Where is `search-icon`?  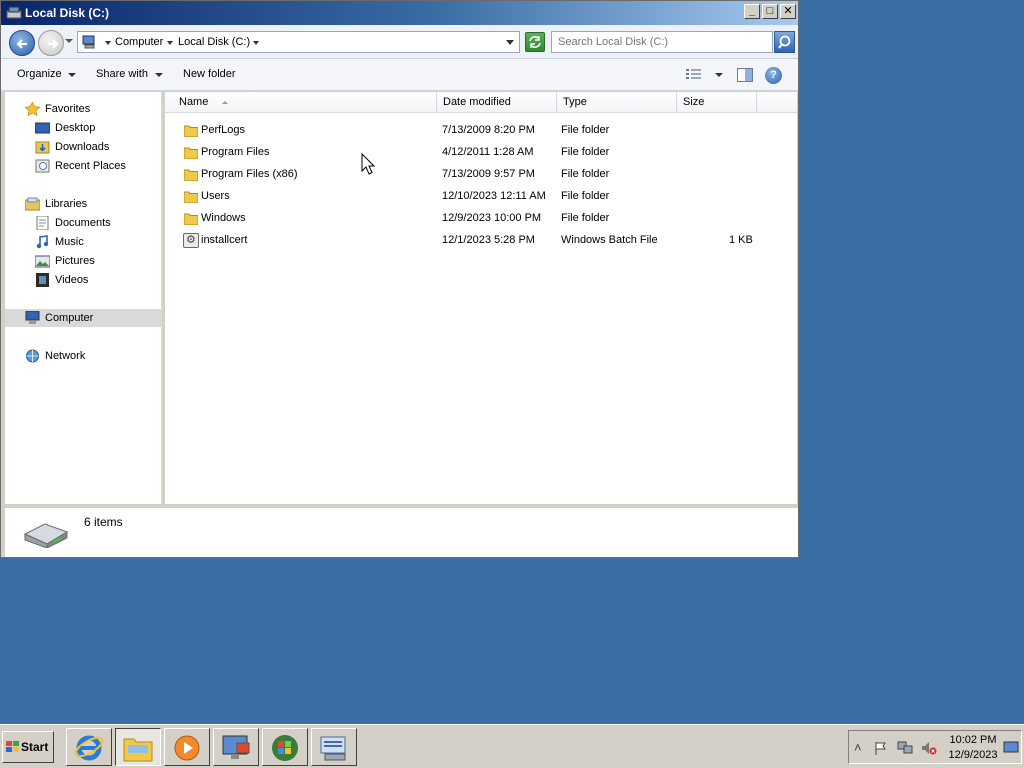
search-icon is located at coordinates (784, 42).